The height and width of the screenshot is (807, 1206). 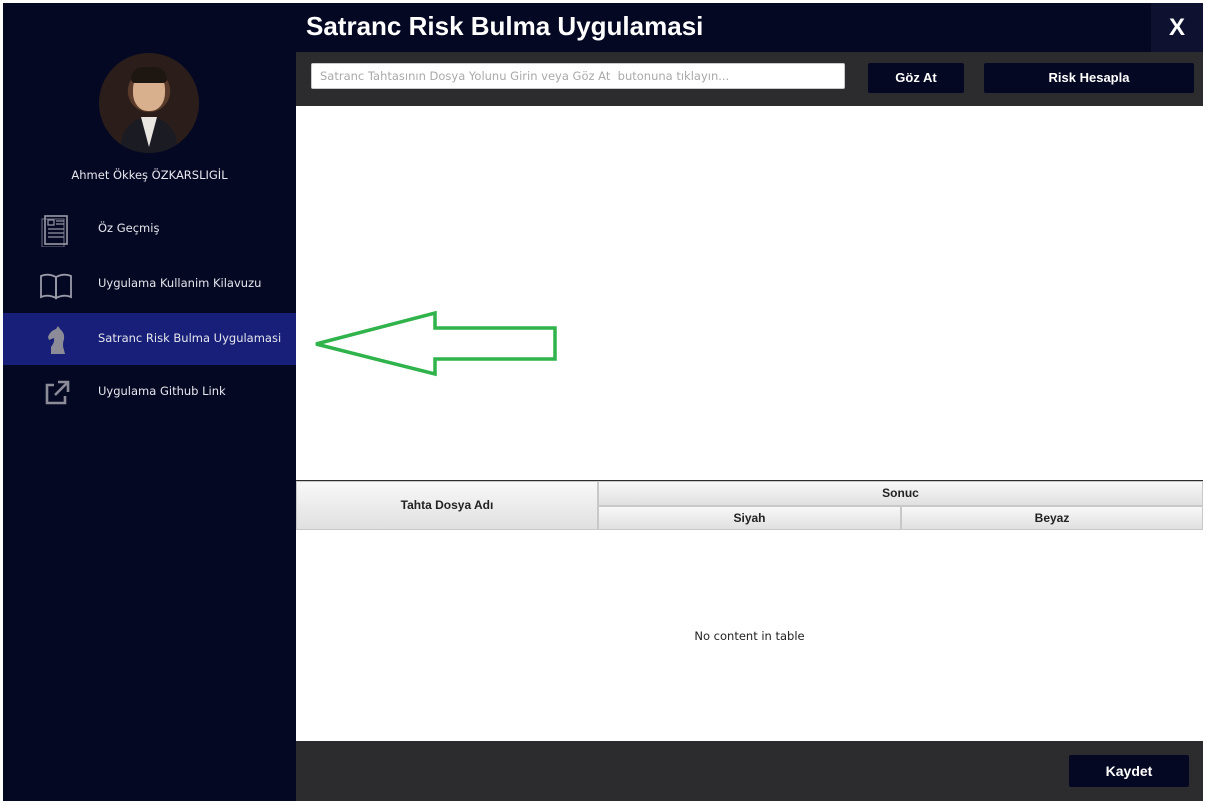 I want to click on toolbar: Göz At Risk Hesapla, so click(x=749, y=79).